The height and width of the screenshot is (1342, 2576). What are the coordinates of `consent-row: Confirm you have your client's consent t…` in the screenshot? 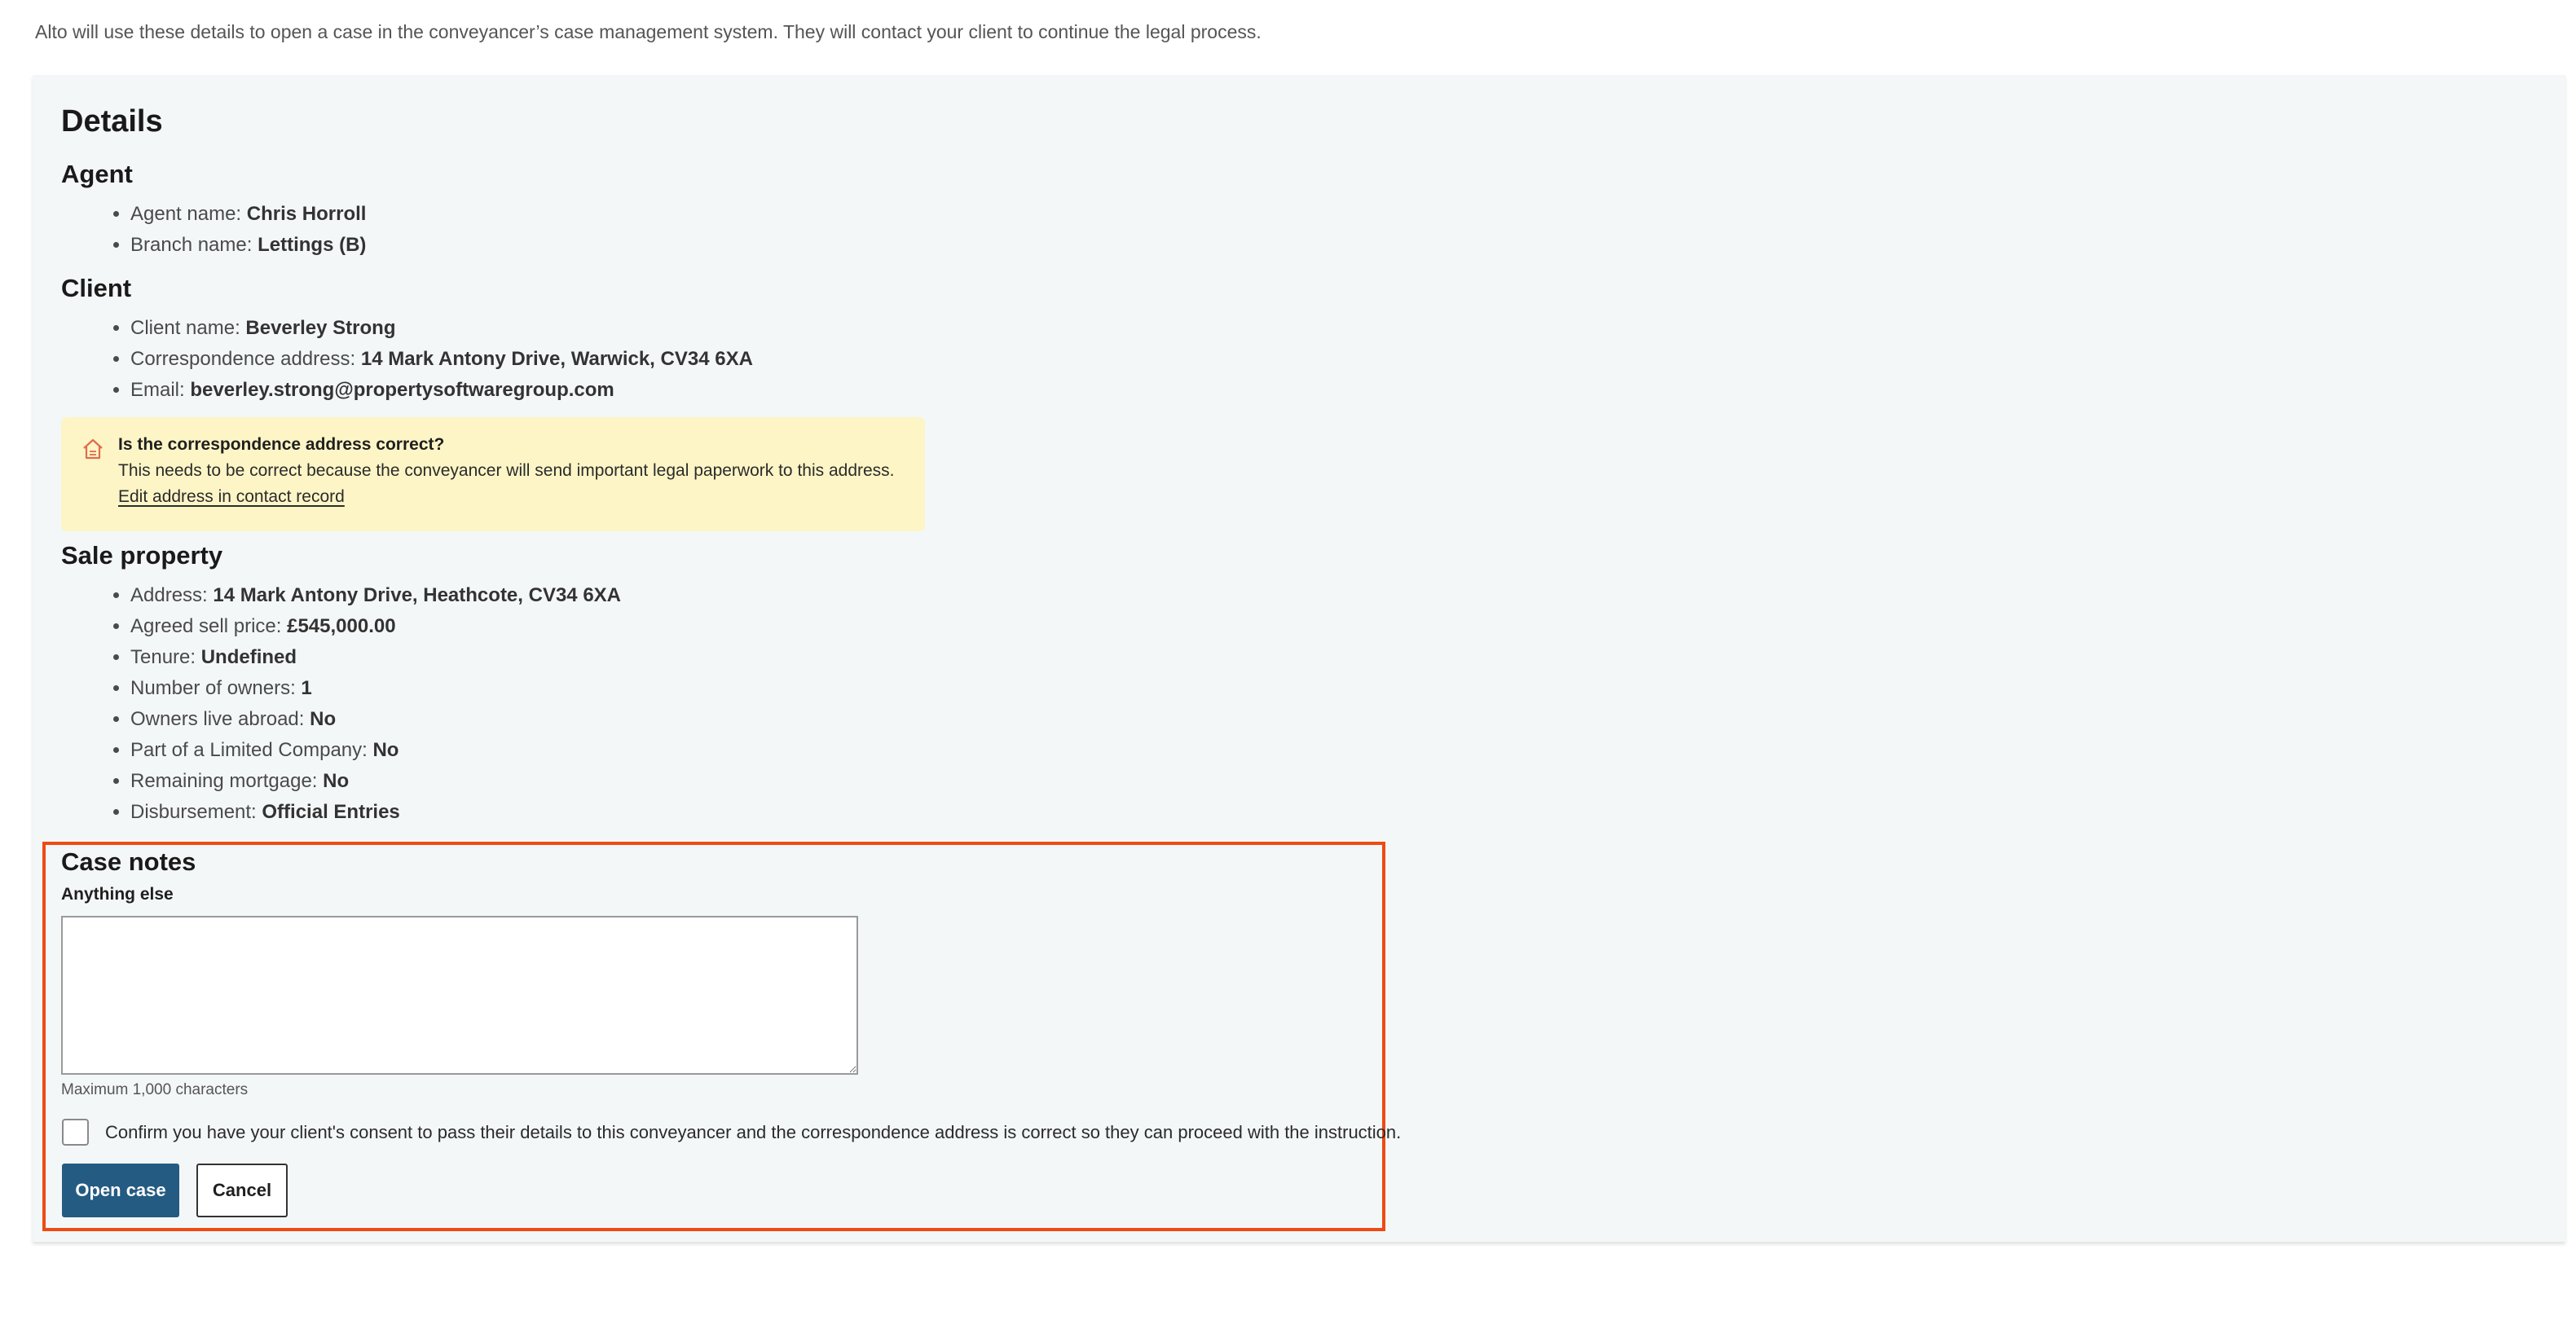 It's located at (731, 1132).